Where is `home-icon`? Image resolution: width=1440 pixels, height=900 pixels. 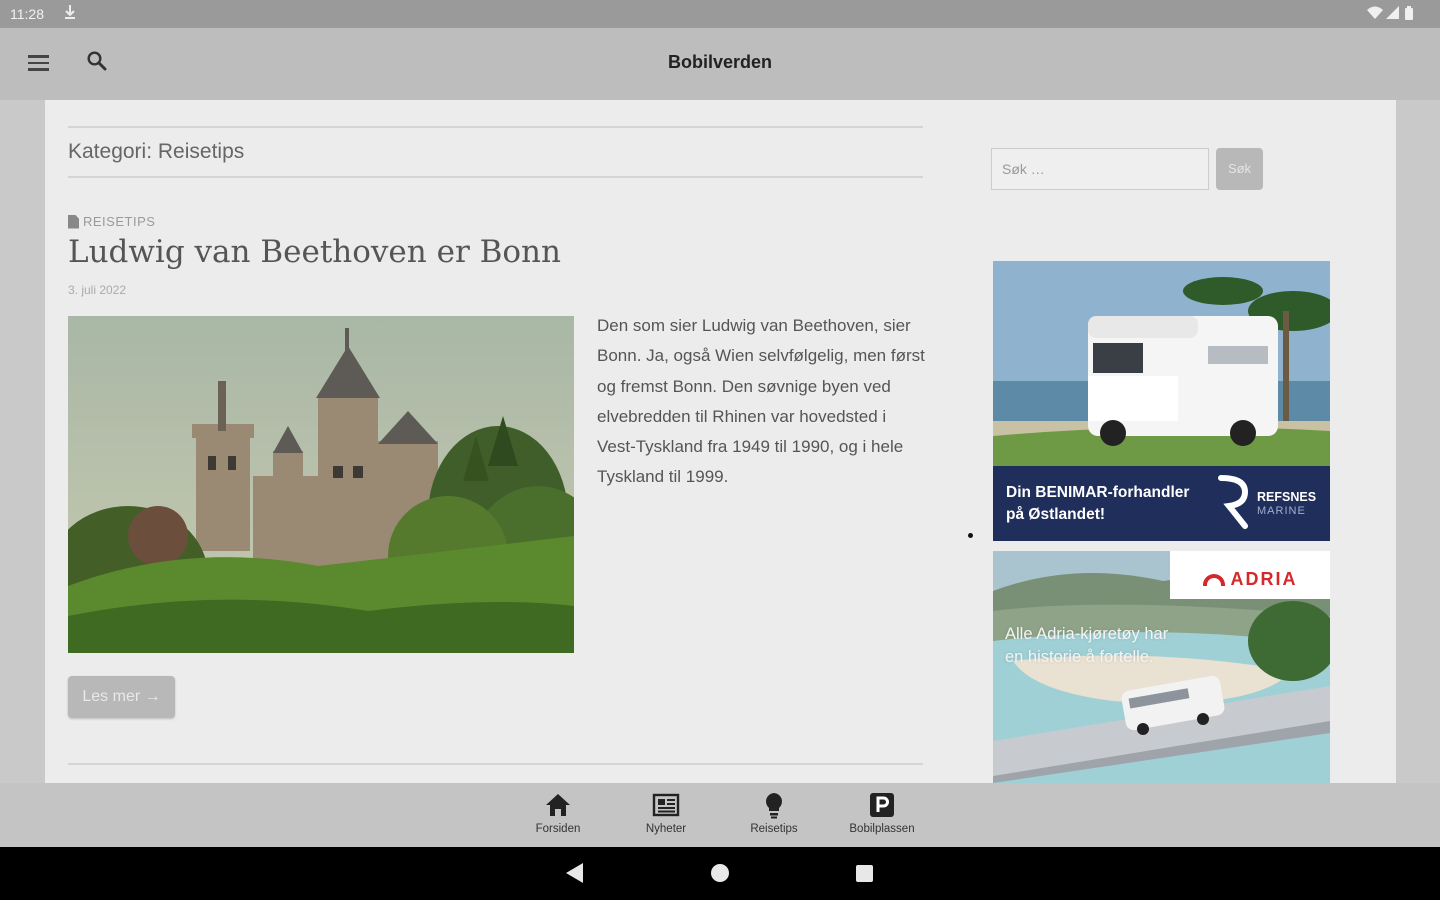 home-icon is located at coordinates (558, 805).